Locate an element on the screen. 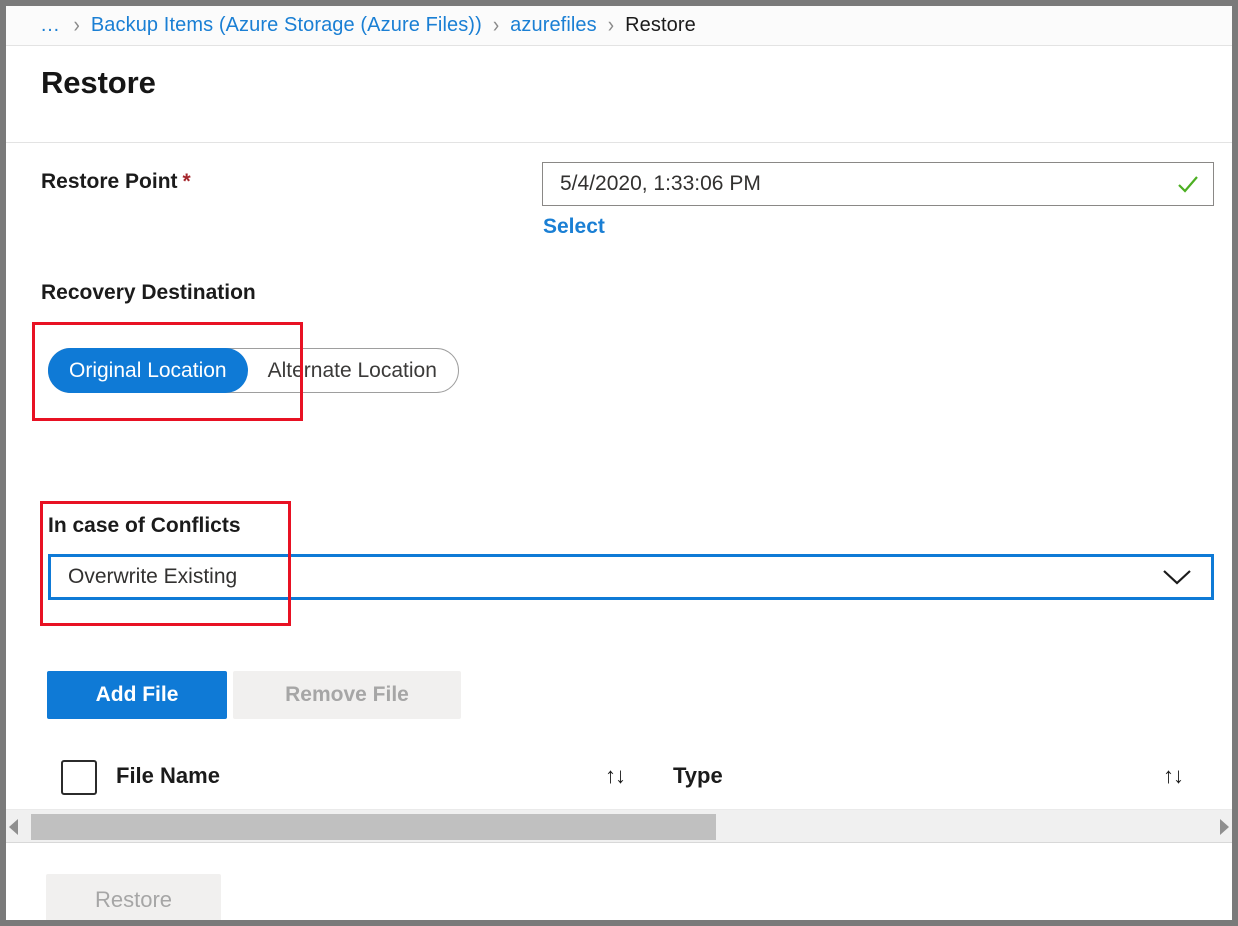 This screenshot has width=1238, height=926. chevron-down-icon is located at coordinates (1185, 577).